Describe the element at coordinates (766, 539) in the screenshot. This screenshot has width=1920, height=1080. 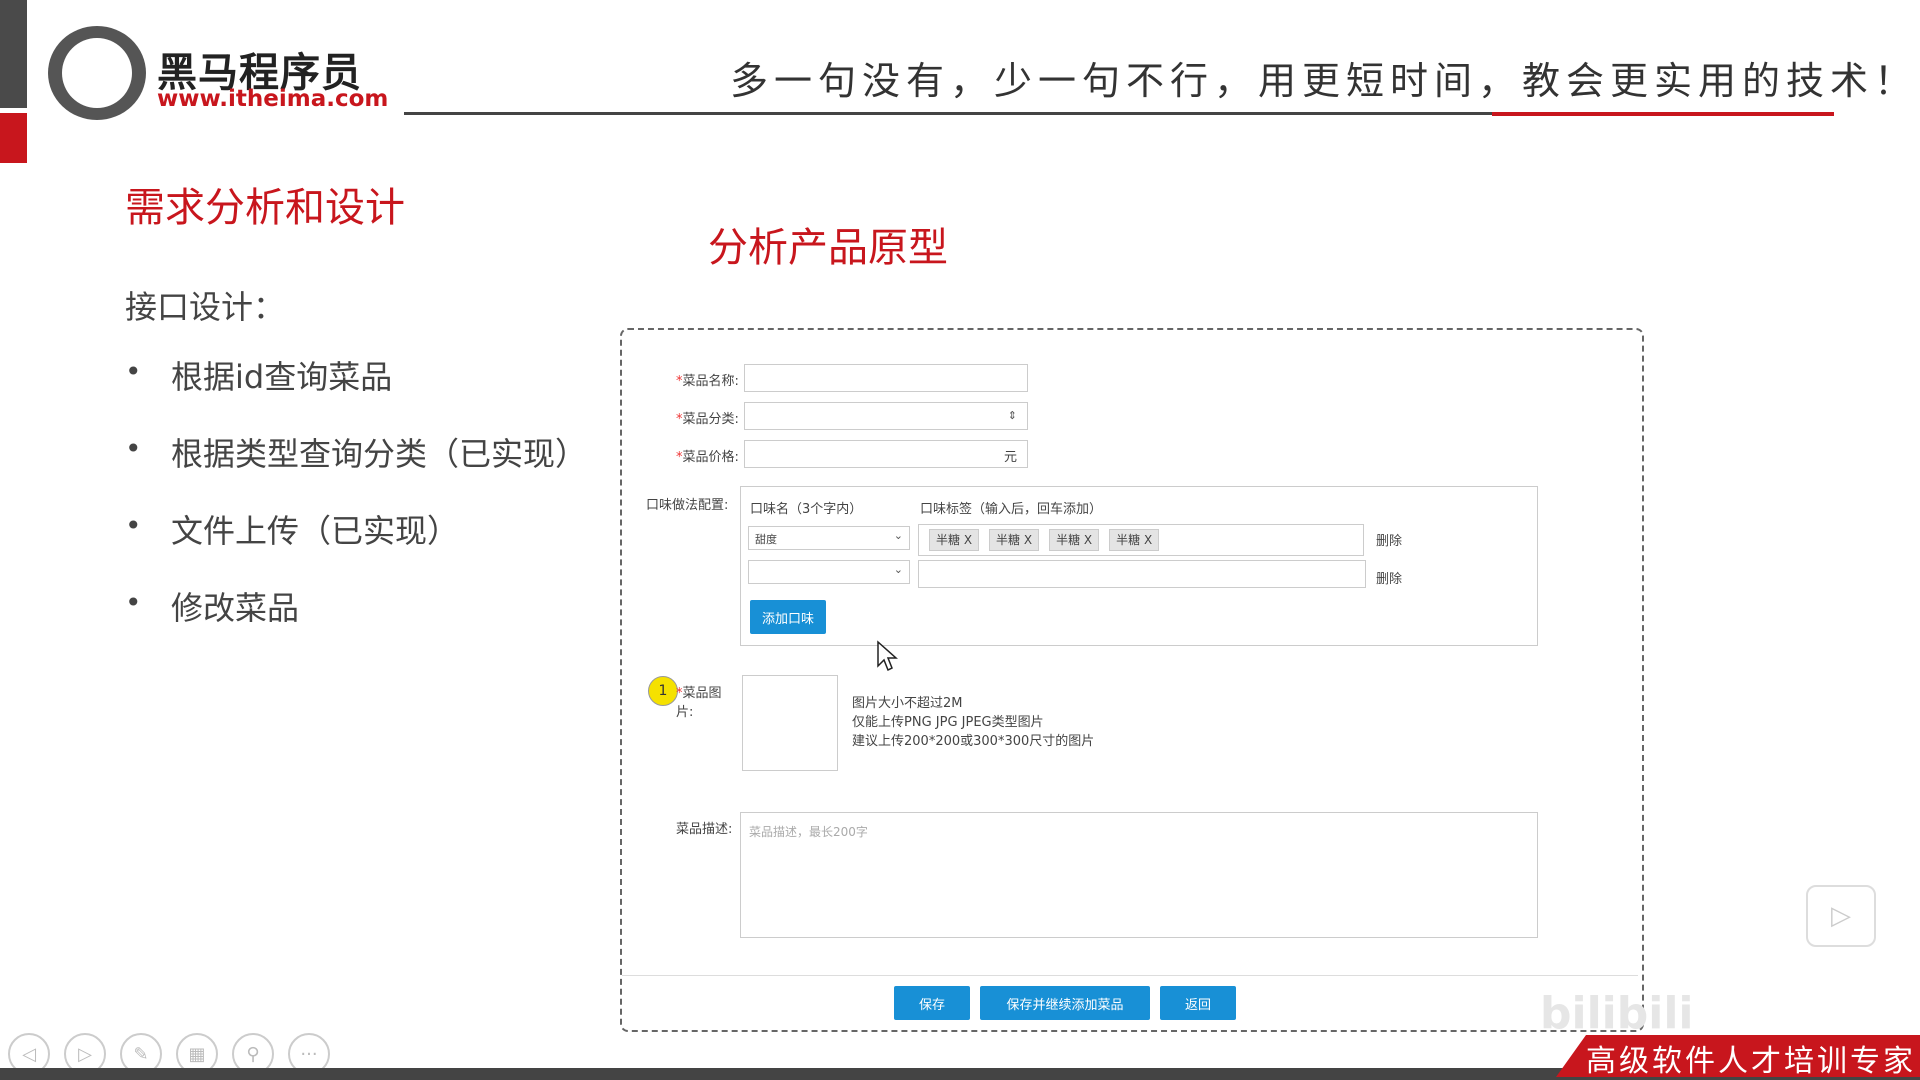
I see `flavor-name-value: 甜度` at that location.